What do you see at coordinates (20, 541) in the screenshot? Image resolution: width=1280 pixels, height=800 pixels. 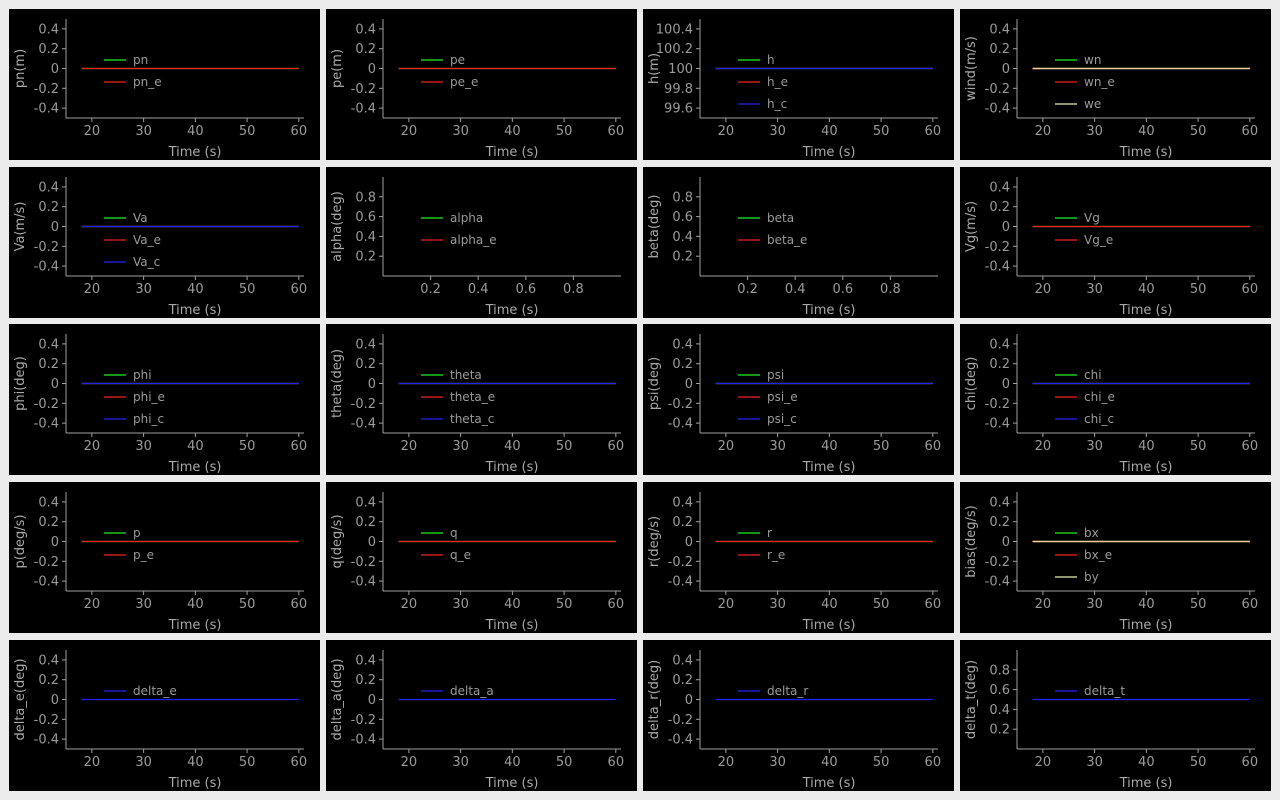 I see `y-axis-label: p(deg/s)` at bounding box center [20, 541].